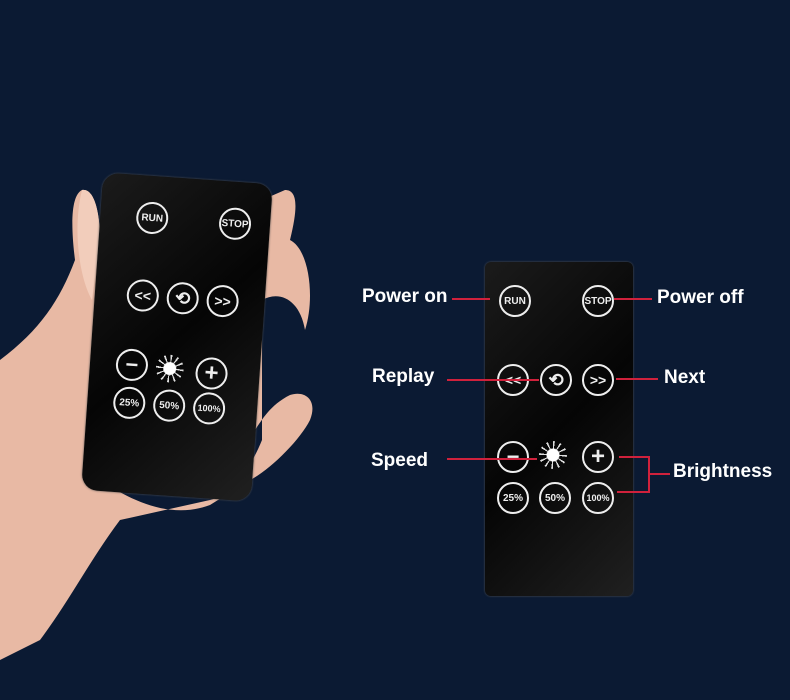 The height and width of the screenshot is (700, 790). What do you see at coordinates (633, 299) in the screenshot?
I see `callout-line-power-off` at bounding box center [633, 299].